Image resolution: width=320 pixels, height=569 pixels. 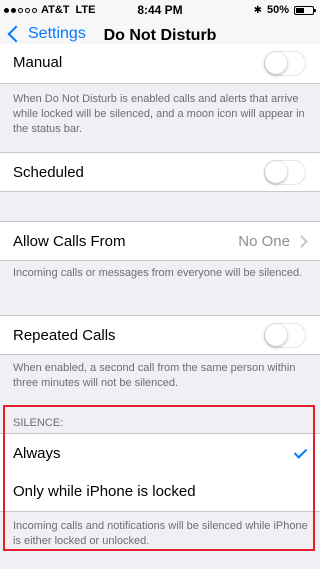 What do you see at coordinates (160, 172) in the screenshot?
I see `scheduled-row: Scheduled` at bounding box center [160, 172].